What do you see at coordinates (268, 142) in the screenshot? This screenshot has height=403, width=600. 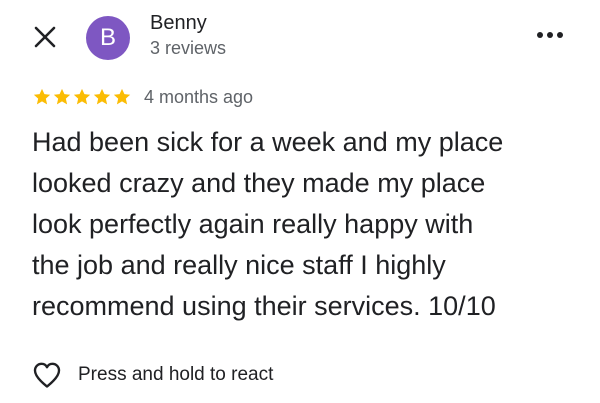 I see `review-text-line: Had been sick for a week and my place` at bounding box center [268, 142].